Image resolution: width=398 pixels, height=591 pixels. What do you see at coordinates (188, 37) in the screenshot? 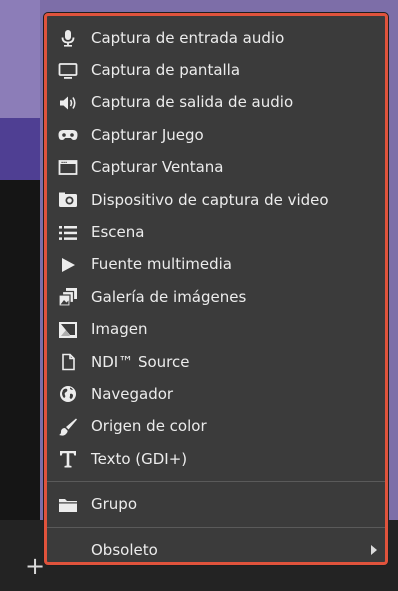
I see `menu-item-label: Captura de entrada audio` at bounding box center [188, 37].